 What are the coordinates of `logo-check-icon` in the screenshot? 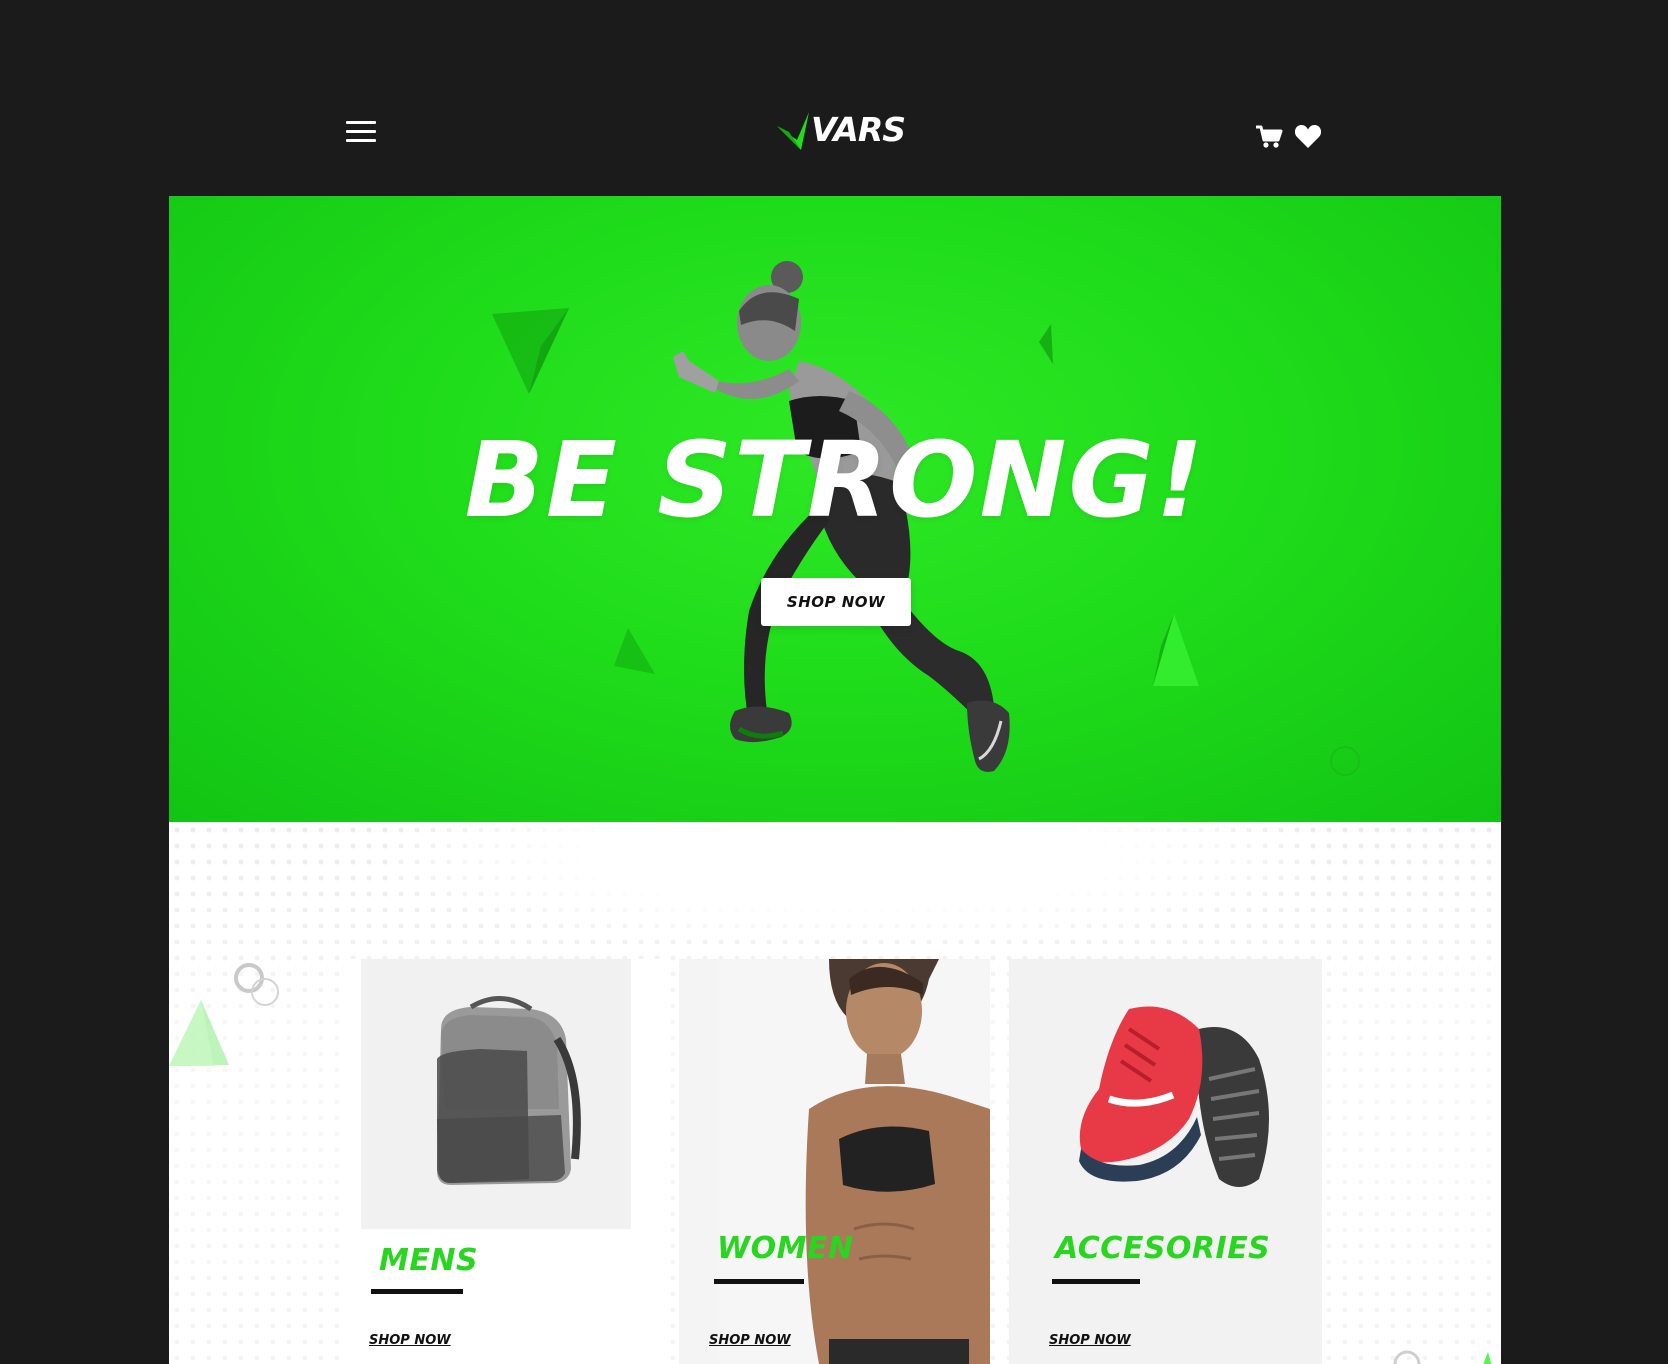 It's located at (793, 131).